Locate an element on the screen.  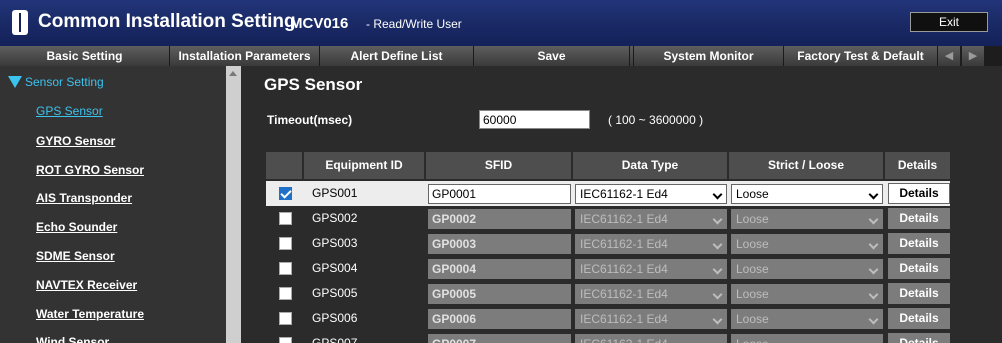
tab-alert-define-list: Alert Define List is located at coordinates (397, 56).